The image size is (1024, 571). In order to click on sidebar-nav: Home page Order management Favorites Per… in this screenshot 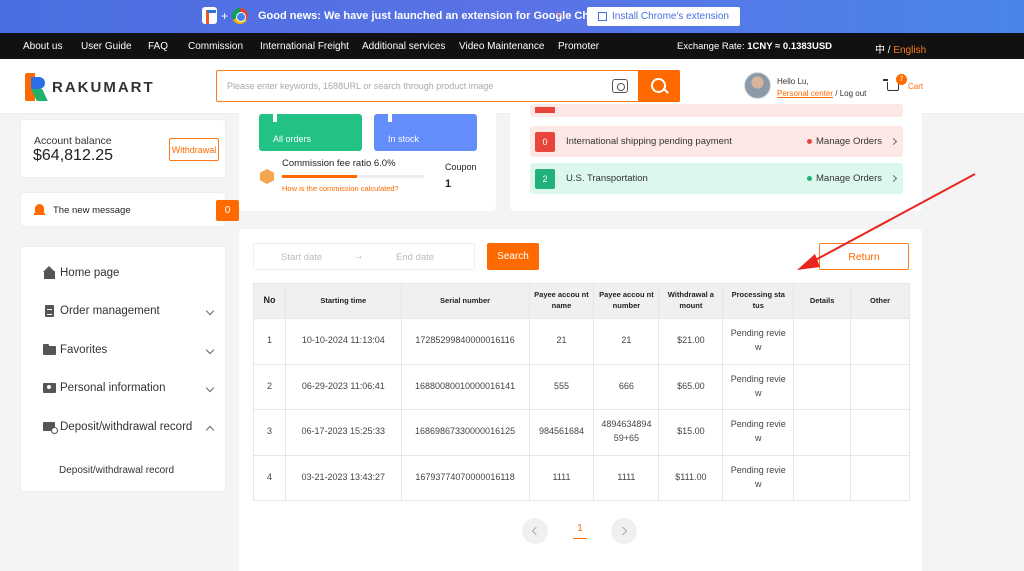, I will do `click(123, 369)`.